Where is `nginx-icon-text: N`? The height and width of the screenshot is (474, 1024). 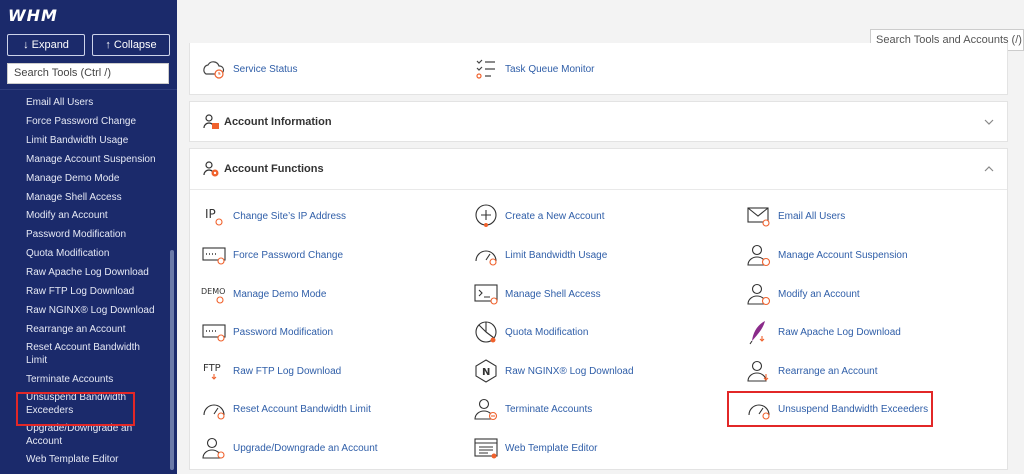
nginx-icon-text: N is located at coordinates (486, 372).